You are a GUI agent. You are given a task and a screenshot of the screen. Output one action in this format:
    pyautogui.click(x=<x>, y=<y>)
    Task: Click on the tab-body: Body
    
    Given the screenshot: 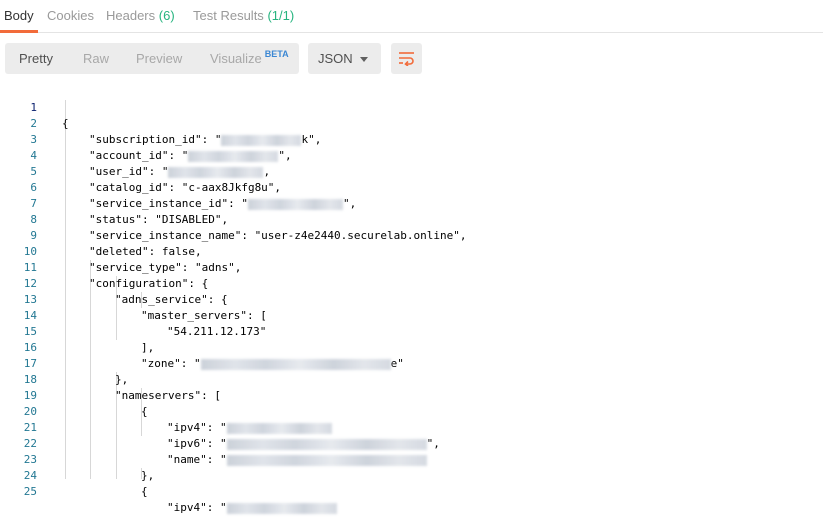 What is the action you would take?
    pyautogui.click(x=19, y=16)
    